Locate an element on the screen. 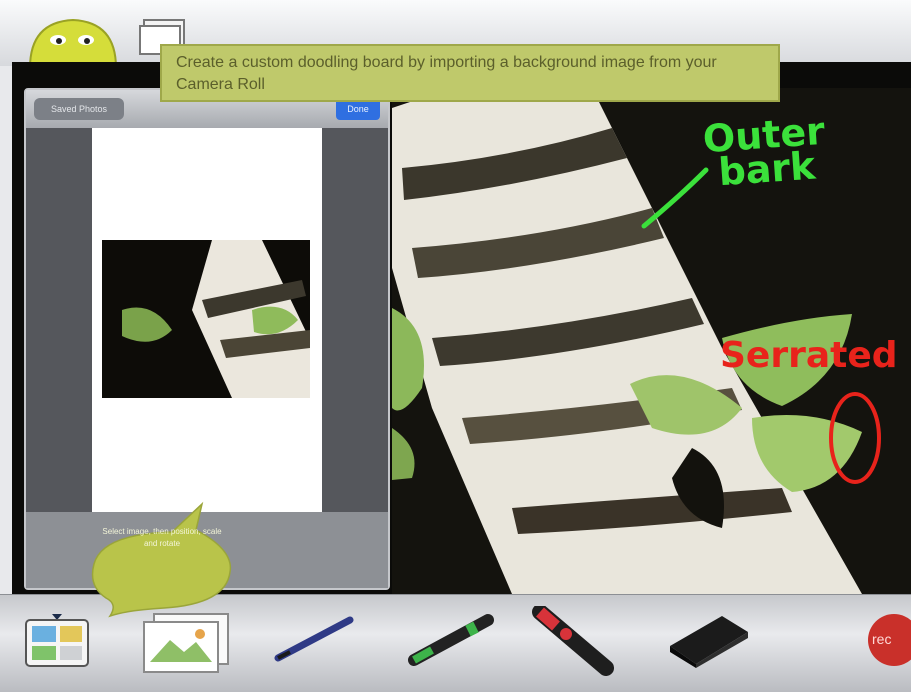  eraser-icon is located at coordinates (709, 640).